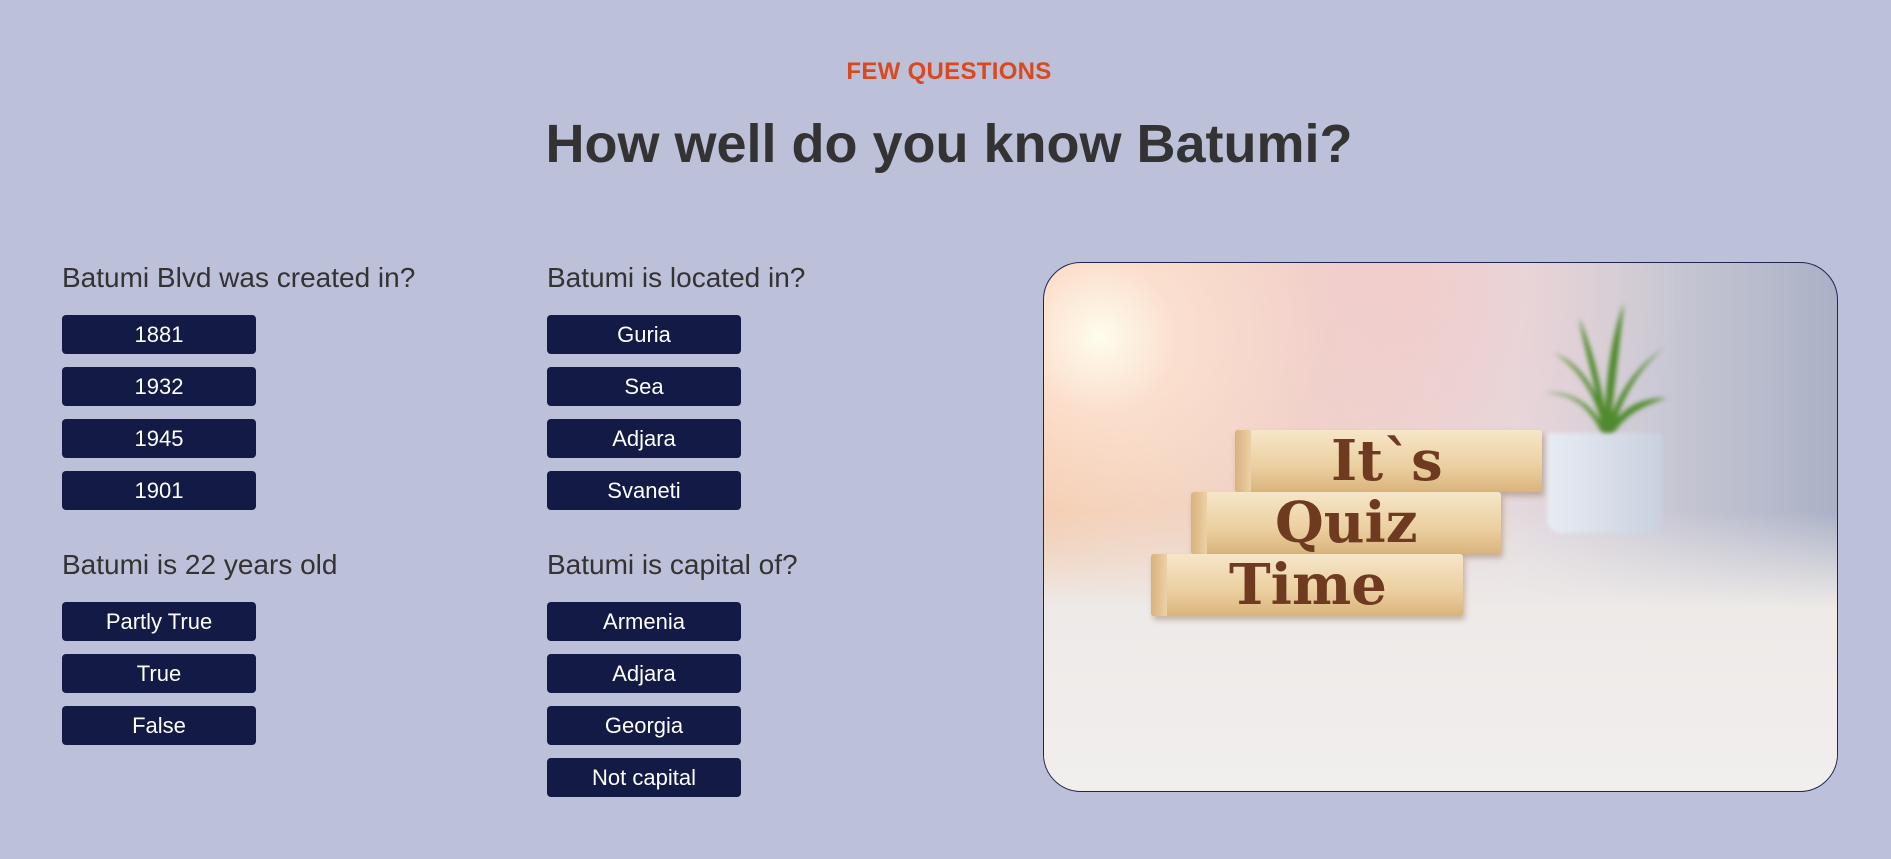  Describe the element at coordinates (949, 71) in the screenshot. I see `section-eyebrow: FEW QUESTIONS` at that location.